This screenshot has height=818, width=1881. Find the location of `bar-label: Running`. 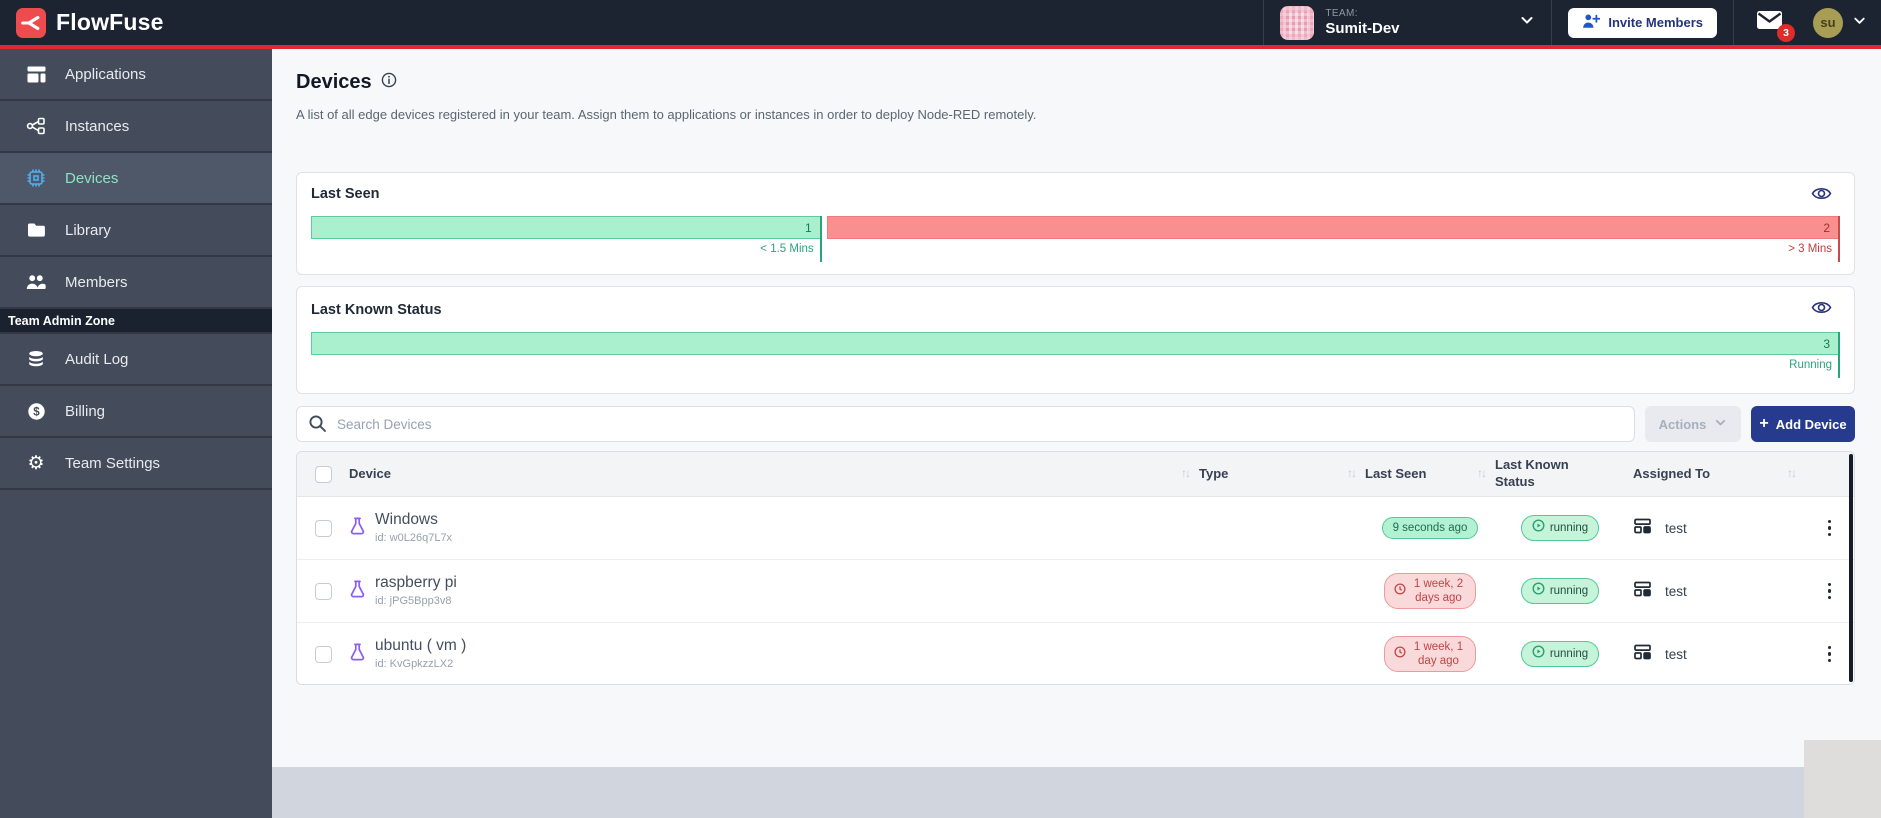

bar-label: Running is located at coordinates (1810, 365).